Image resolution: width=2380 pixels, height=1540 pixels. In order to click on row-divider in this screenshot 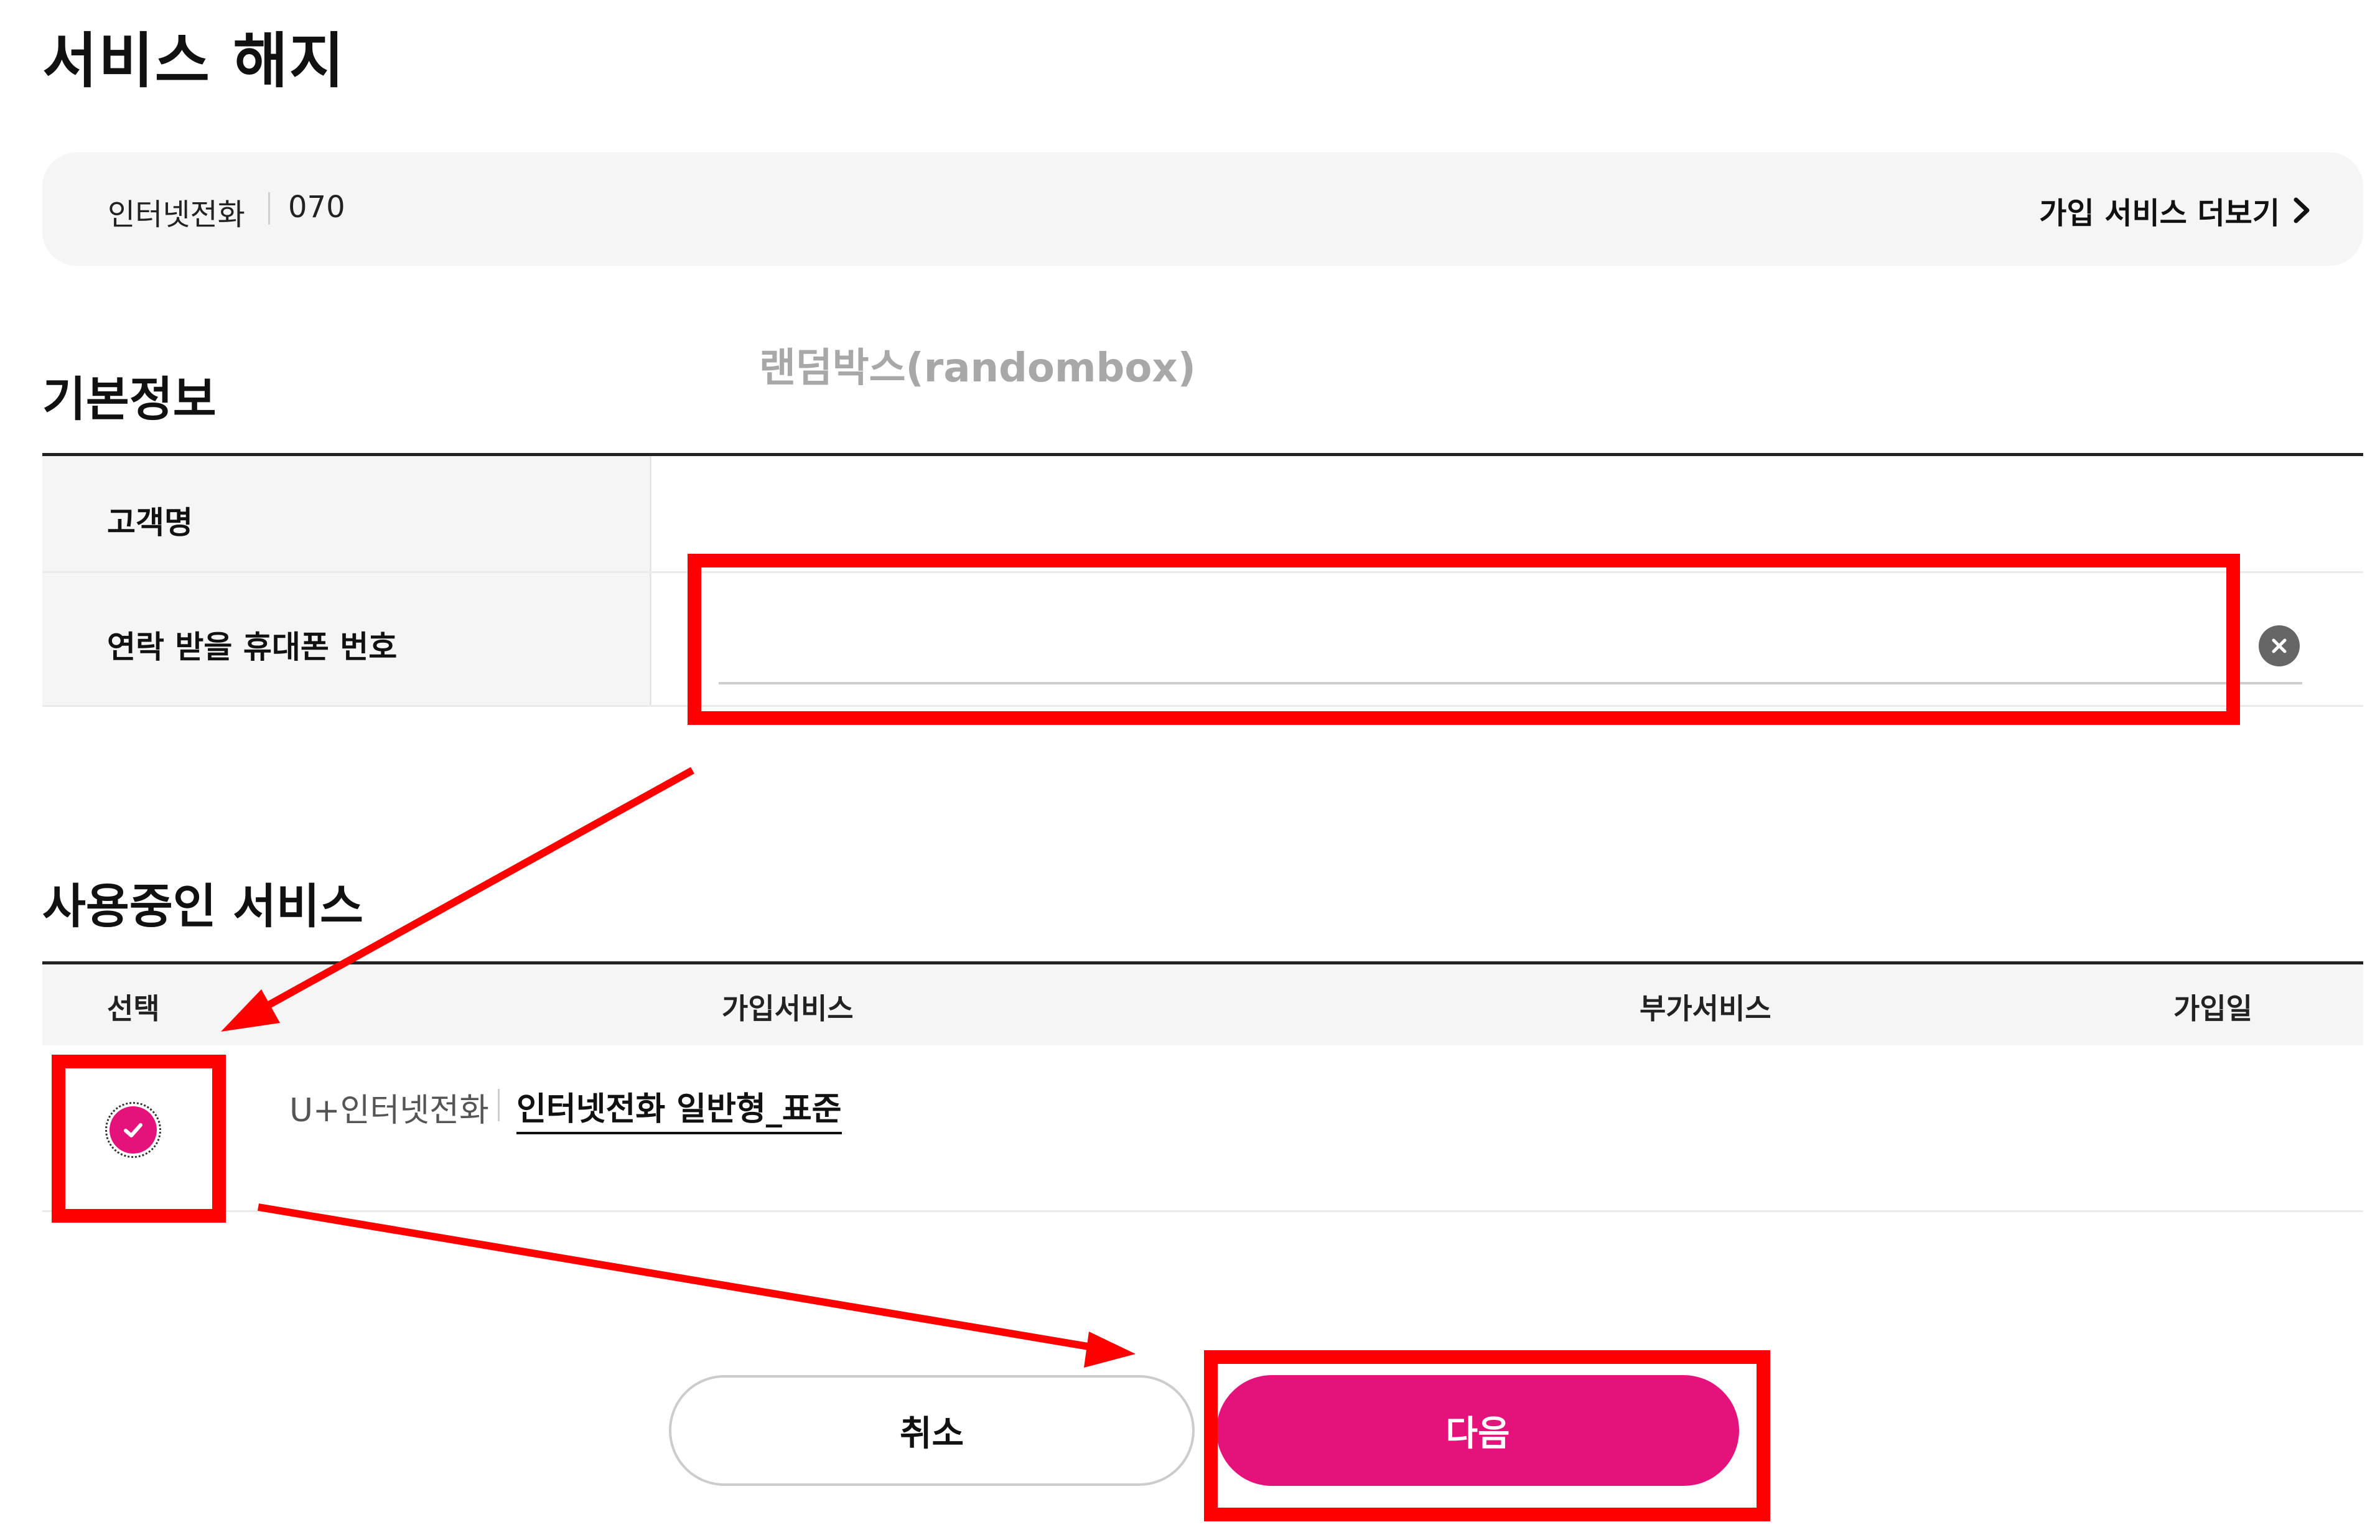, I will do `click(1202, 572)`.